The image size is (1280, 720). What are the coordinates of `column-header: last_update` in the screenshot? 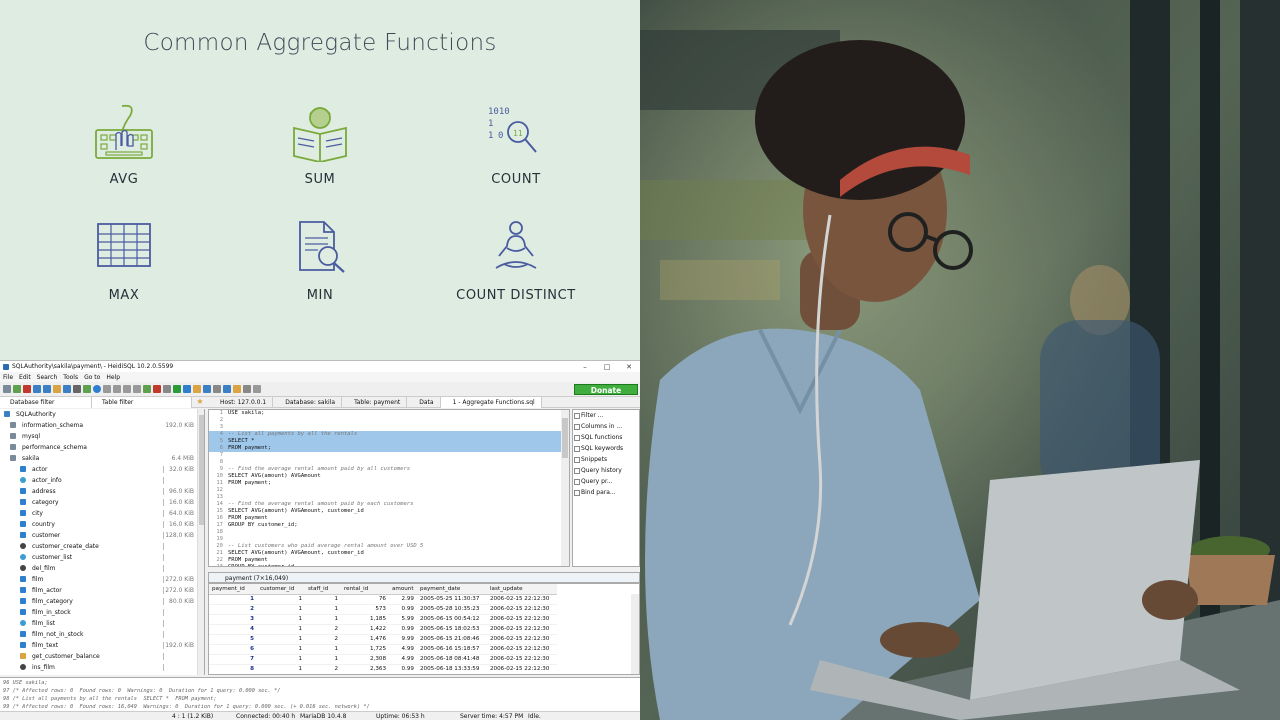 It's located at (522, 589).